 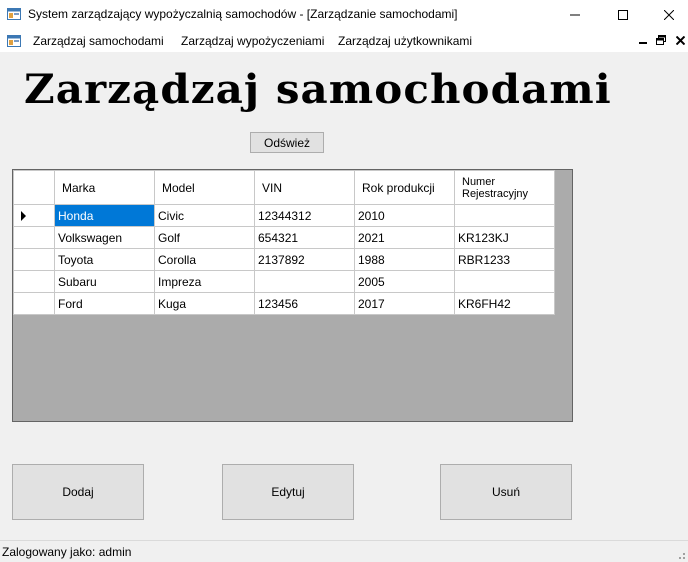 What do you see at coordinates (304, 259) in the screenshot?
I see `cell-vin: 2137892` at bounding box center [304, 259].